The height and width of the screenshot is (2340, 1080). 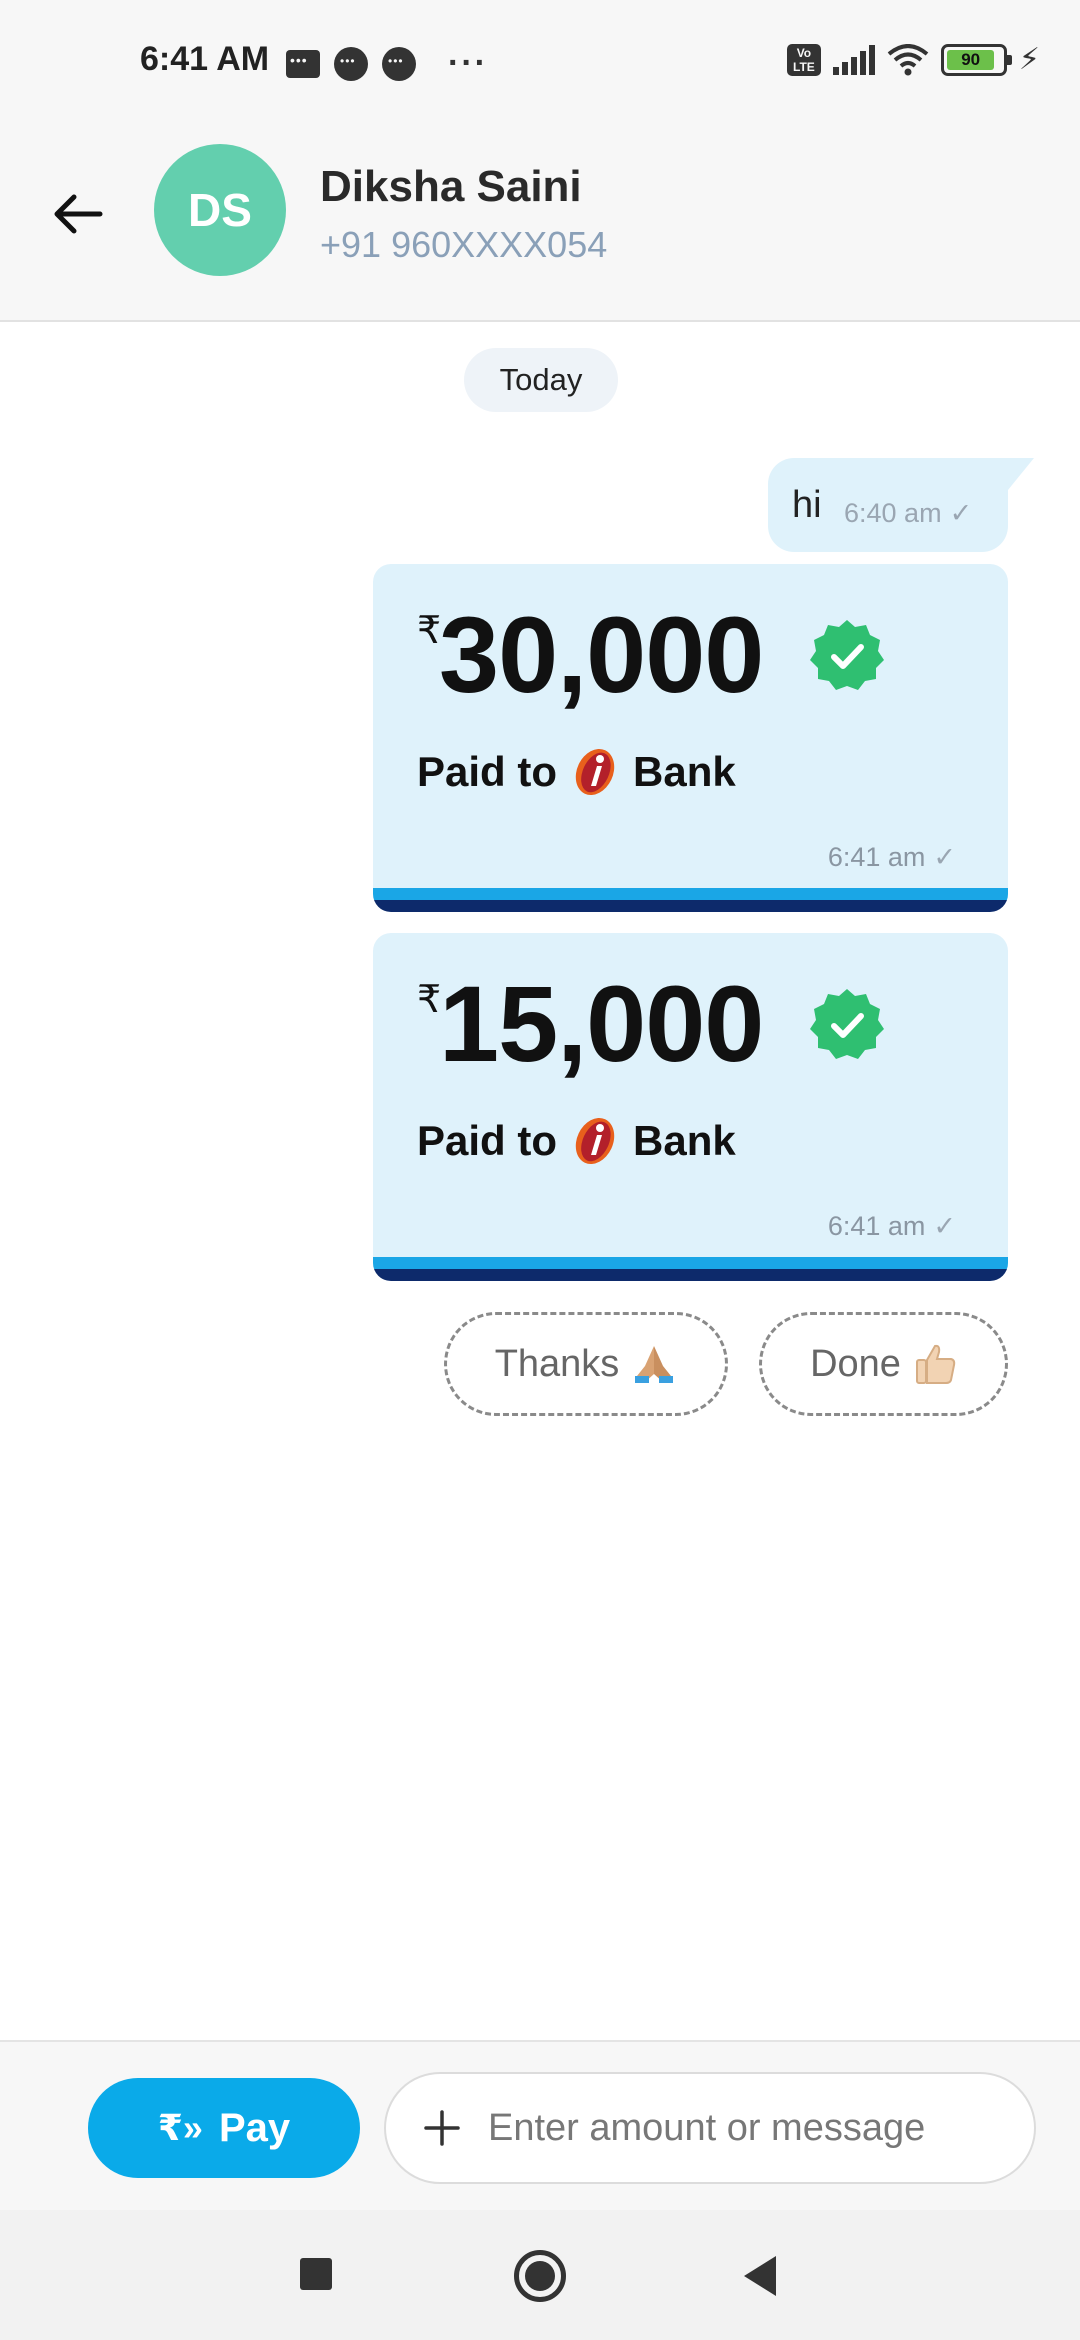 I want to click on back-button, so click(x=78, y=214).